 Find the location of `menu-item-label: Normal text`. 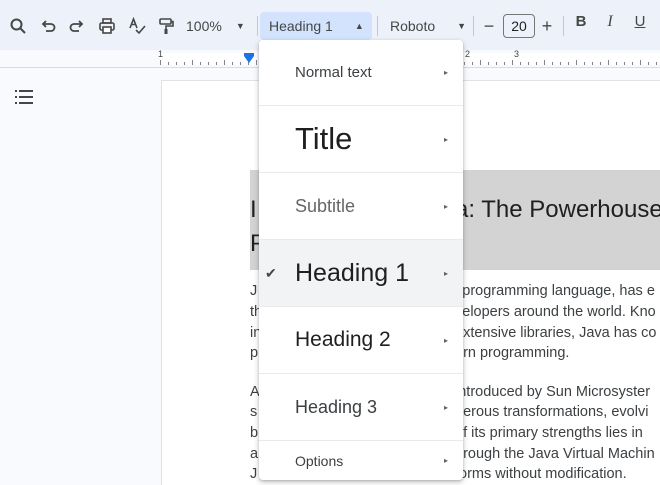

menu-item-label: Normal text is located at coordinates (333, 72).